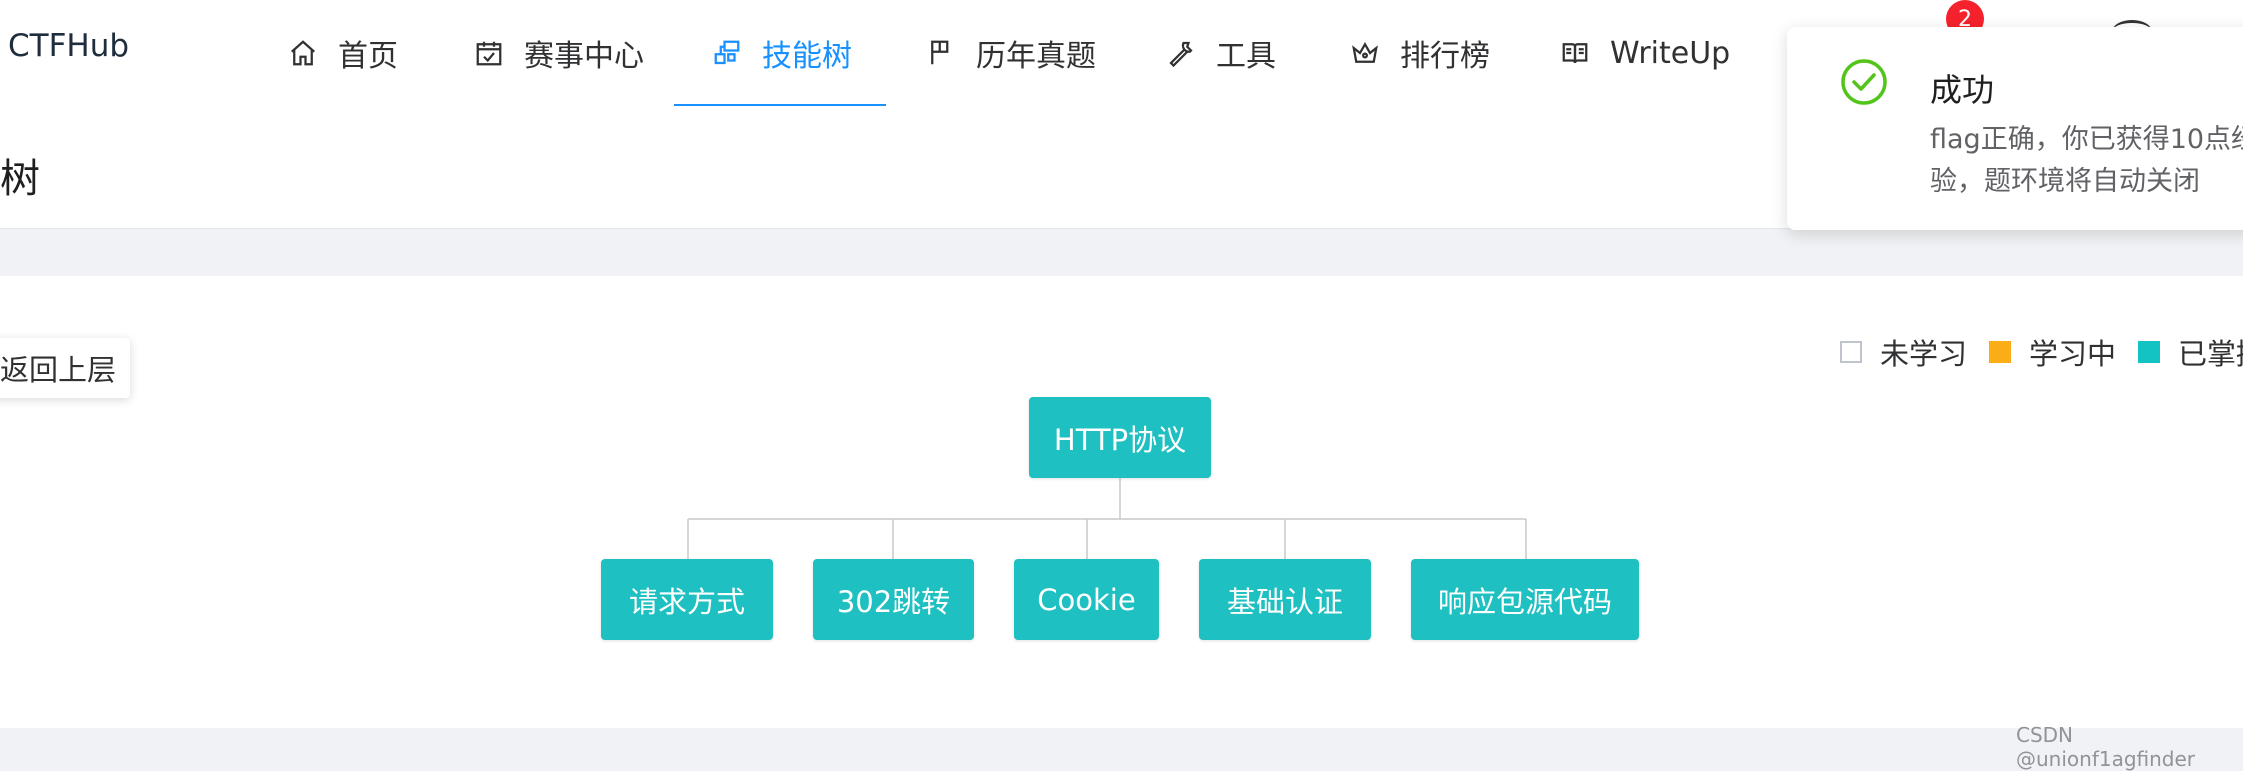 This screenshot has width=2243, height=771. What do you see at coordinates (1120, 437) in the screenshot?
I see `tree-node-root: HTTP协议` at bounding box center [1120, 437].